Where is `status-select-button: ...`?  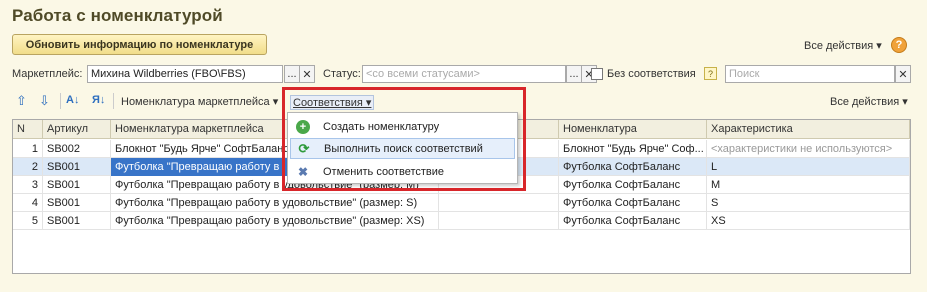 status-select-button: ... is located at coordinates (574, 74).